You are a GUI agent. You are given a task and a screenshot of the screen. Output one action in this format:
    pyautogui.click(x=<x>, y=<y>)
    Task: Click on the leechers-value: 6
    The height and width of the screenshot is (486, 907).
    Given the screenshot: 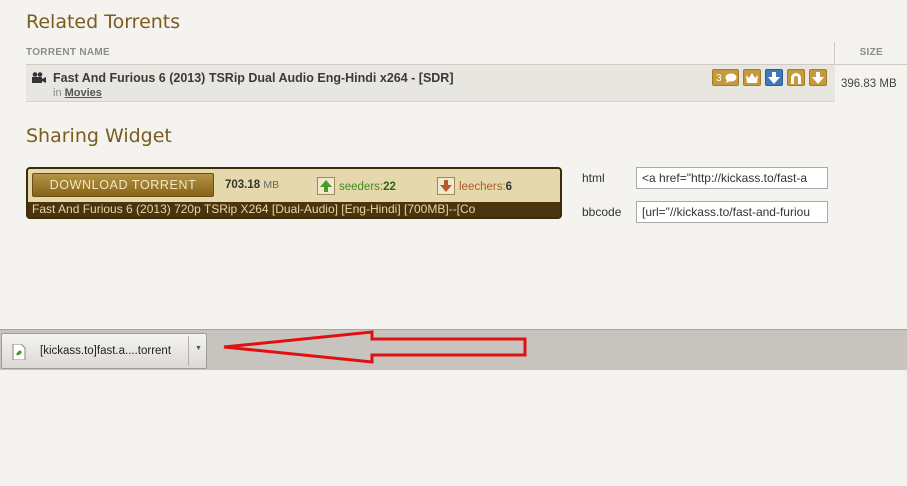 What is the action you would take?
    pyautogui.click(x=509, y=187)
    